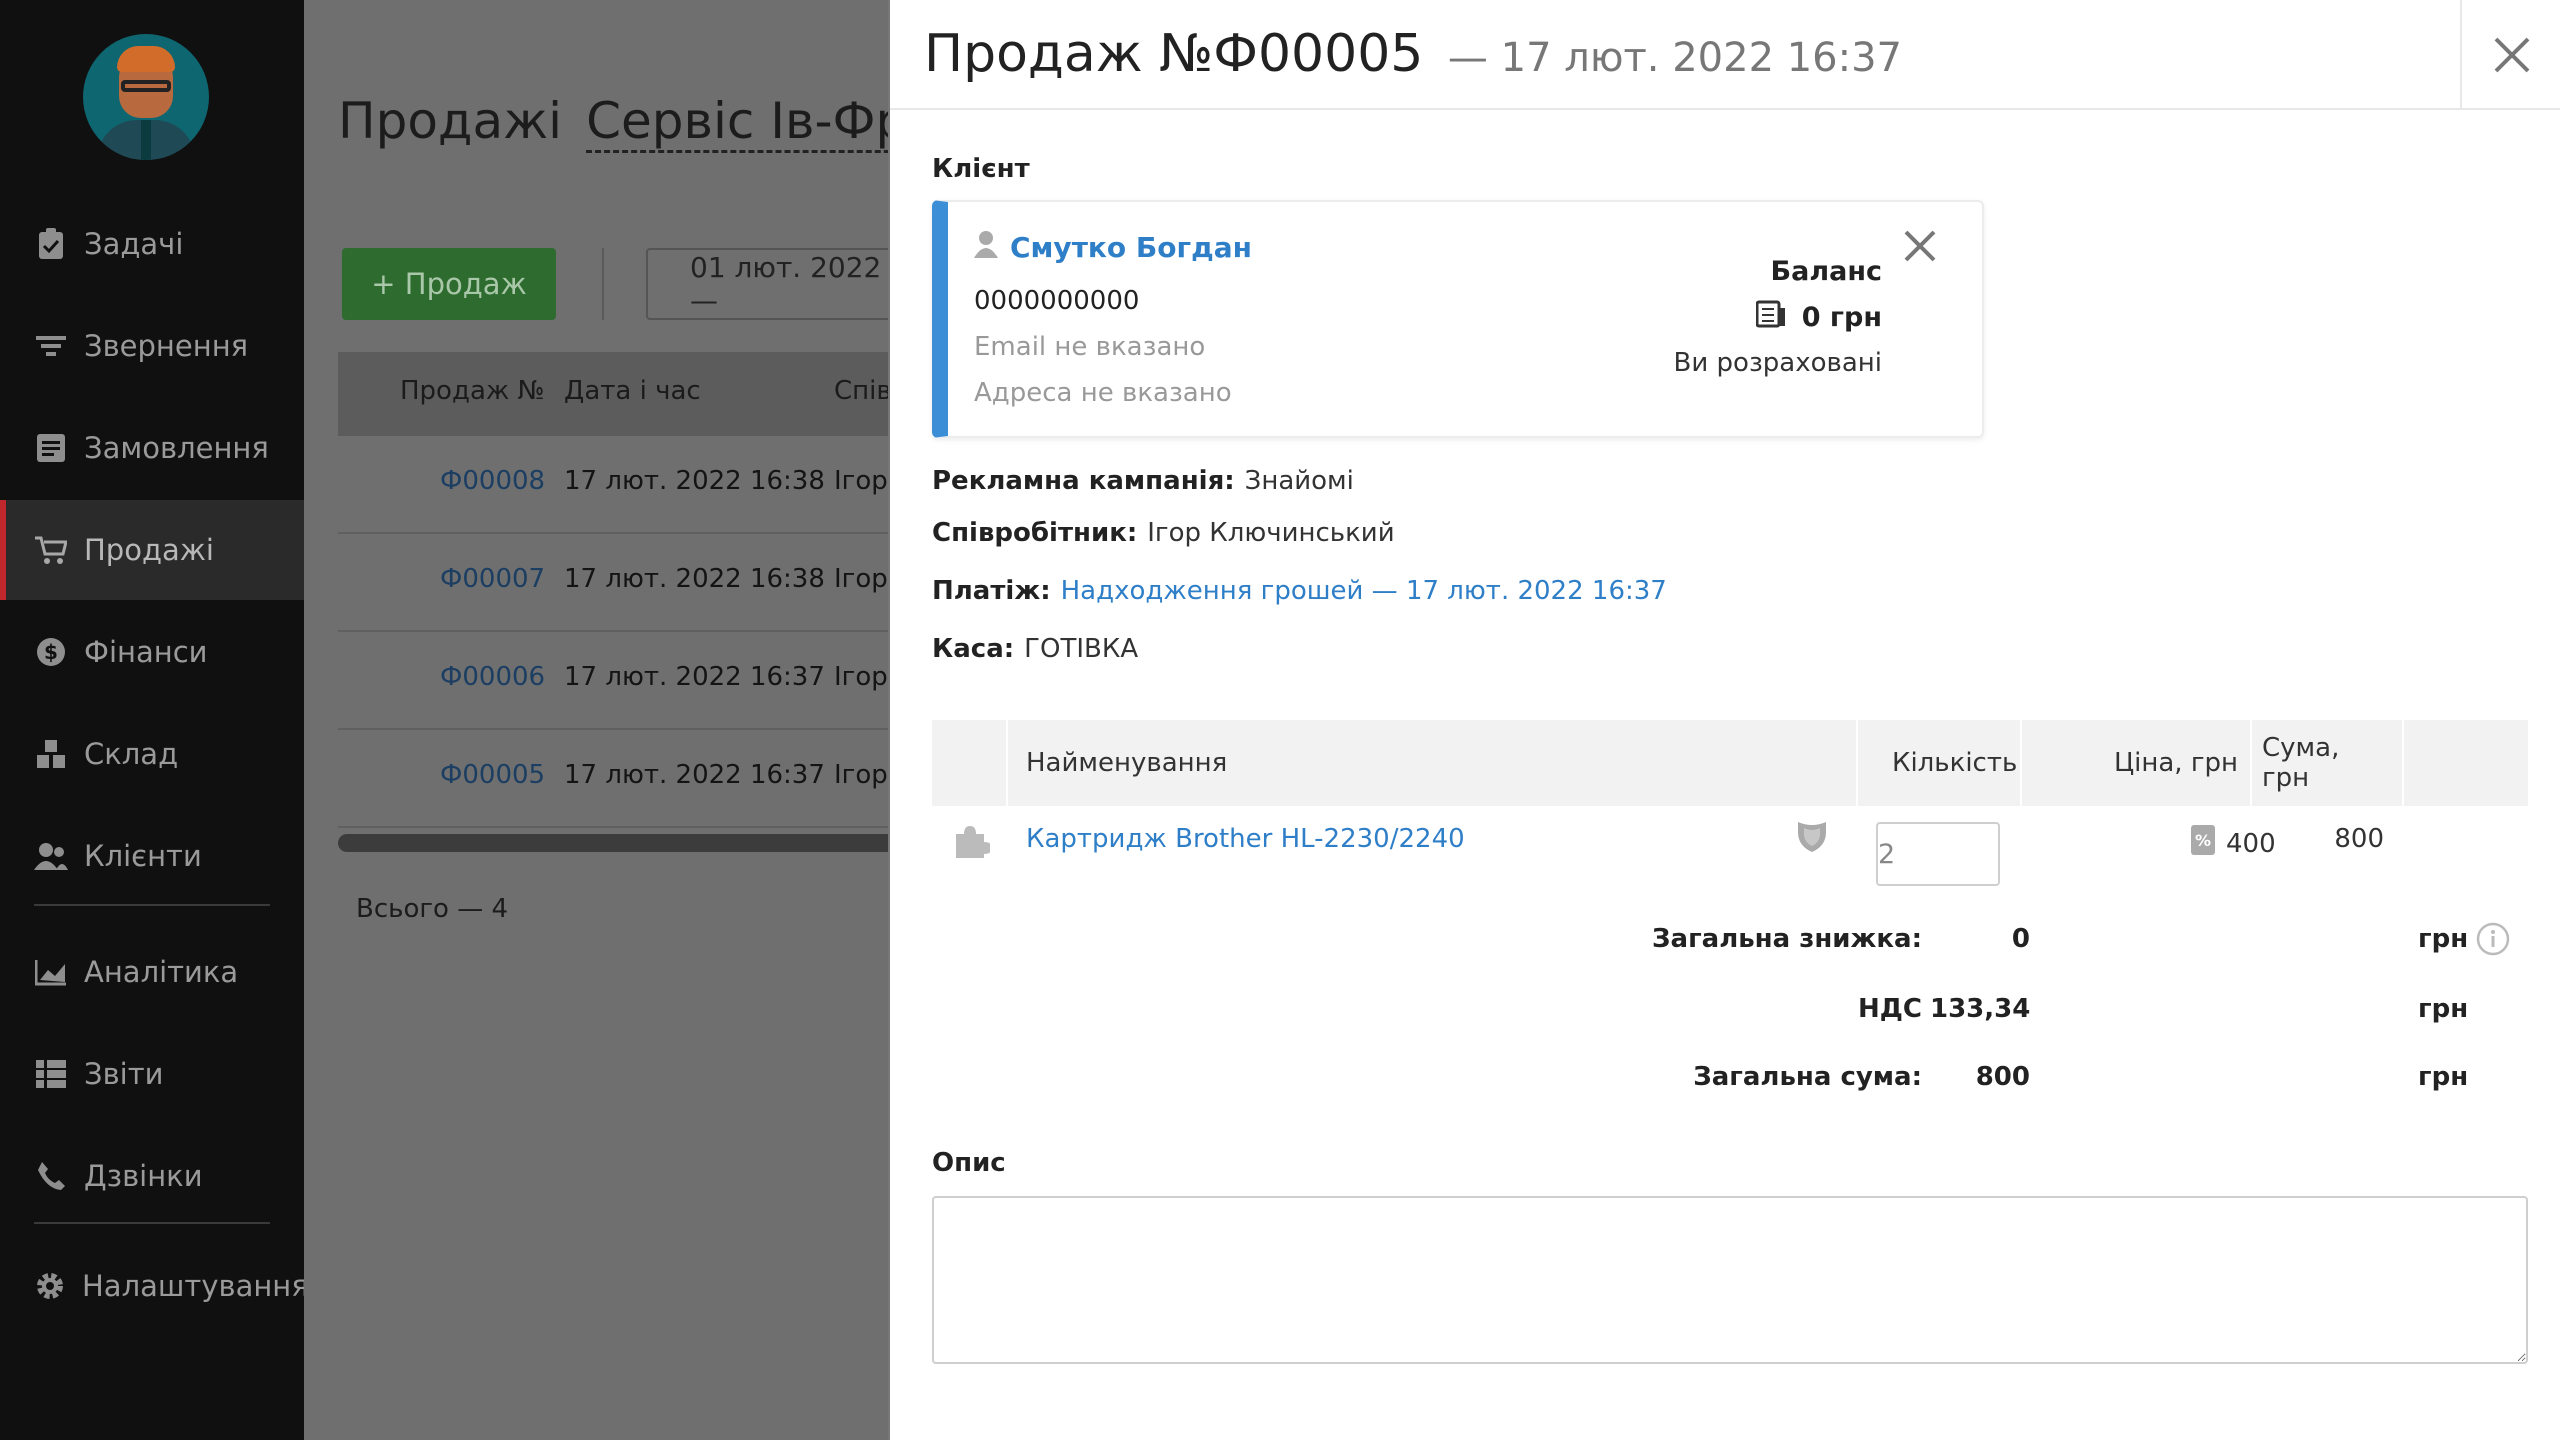 This screenshot has width=2560, height=1440. What do you see at coordinates (618, 583) in the screenshot?
I see `table-row: Ф00007 17 лют. 2022 16:38 Ігор` at bounding box center [618, 583].